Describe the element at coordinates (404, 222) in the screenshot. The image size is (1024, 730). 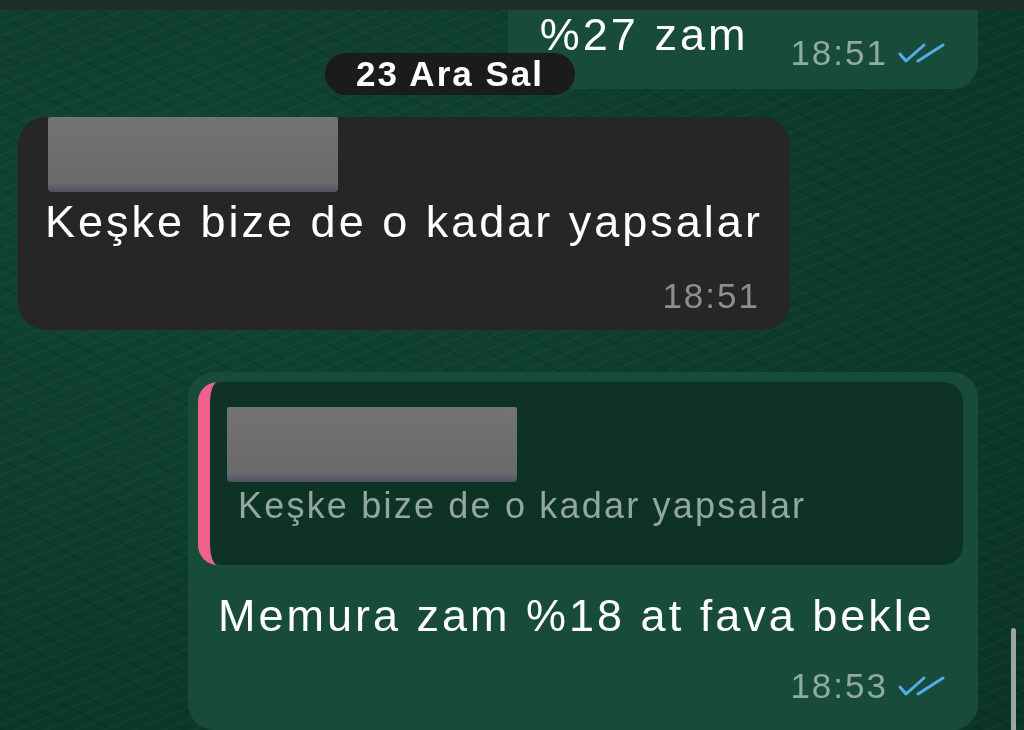
I see `message-text: Keşke bize de o kadar yapsalar` at that location.